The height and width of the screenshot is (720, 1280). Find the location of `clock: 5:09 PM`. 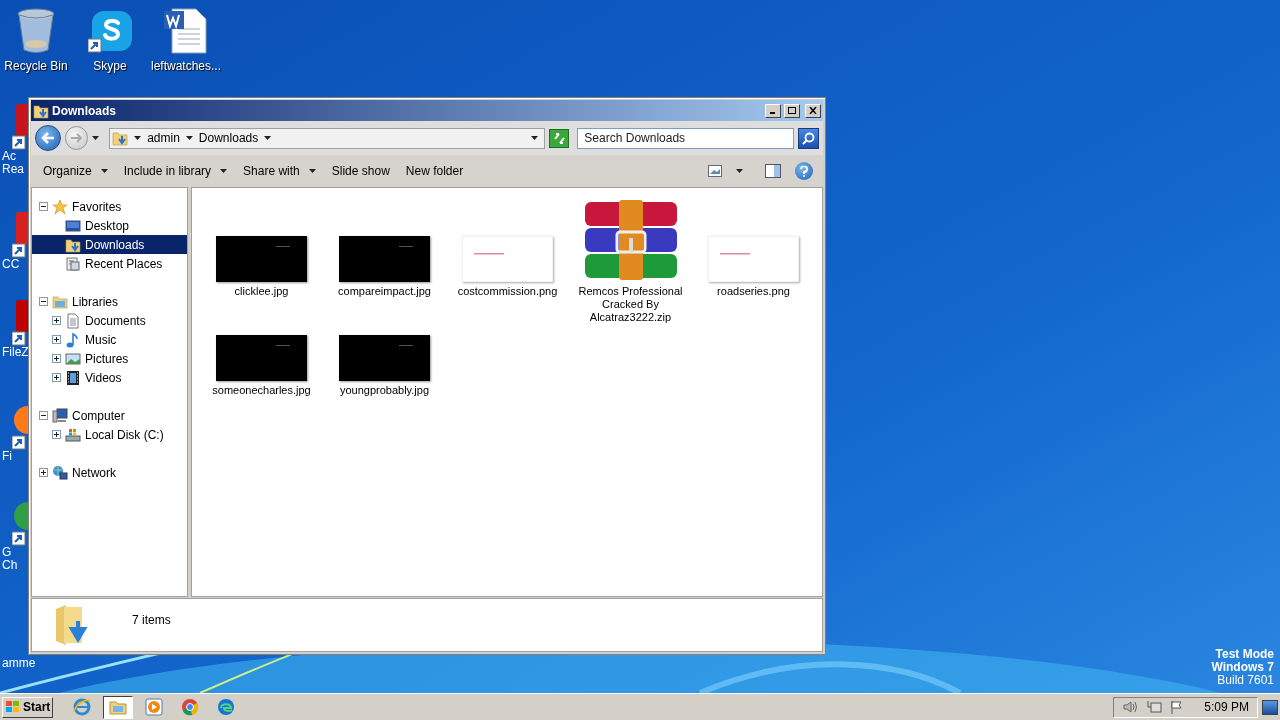

clock: 5:09 PM is located at coordinates (1226, 707).